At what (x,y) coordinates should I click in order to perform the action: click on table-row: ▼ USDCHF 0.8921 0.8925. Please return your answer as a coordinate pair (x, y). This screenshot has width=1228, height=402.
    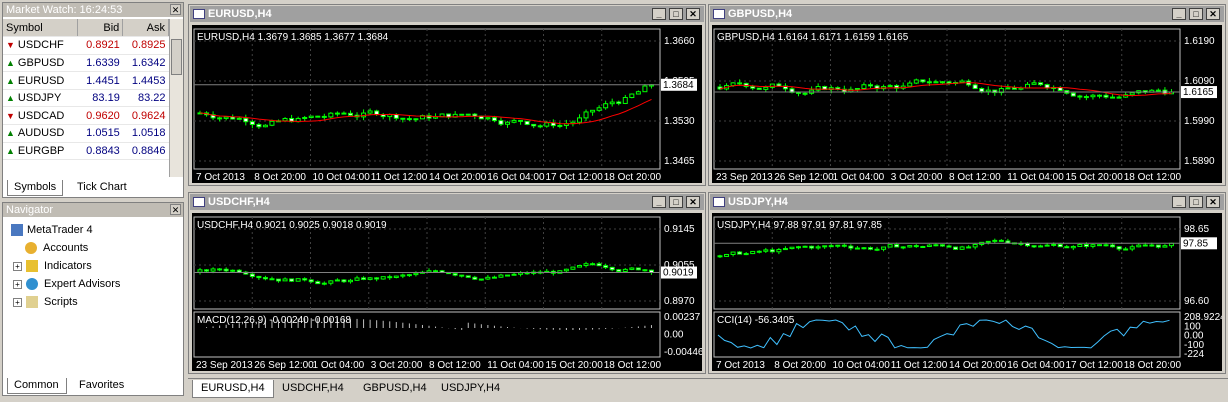
    Looking at the image, I should click on (86, 45).